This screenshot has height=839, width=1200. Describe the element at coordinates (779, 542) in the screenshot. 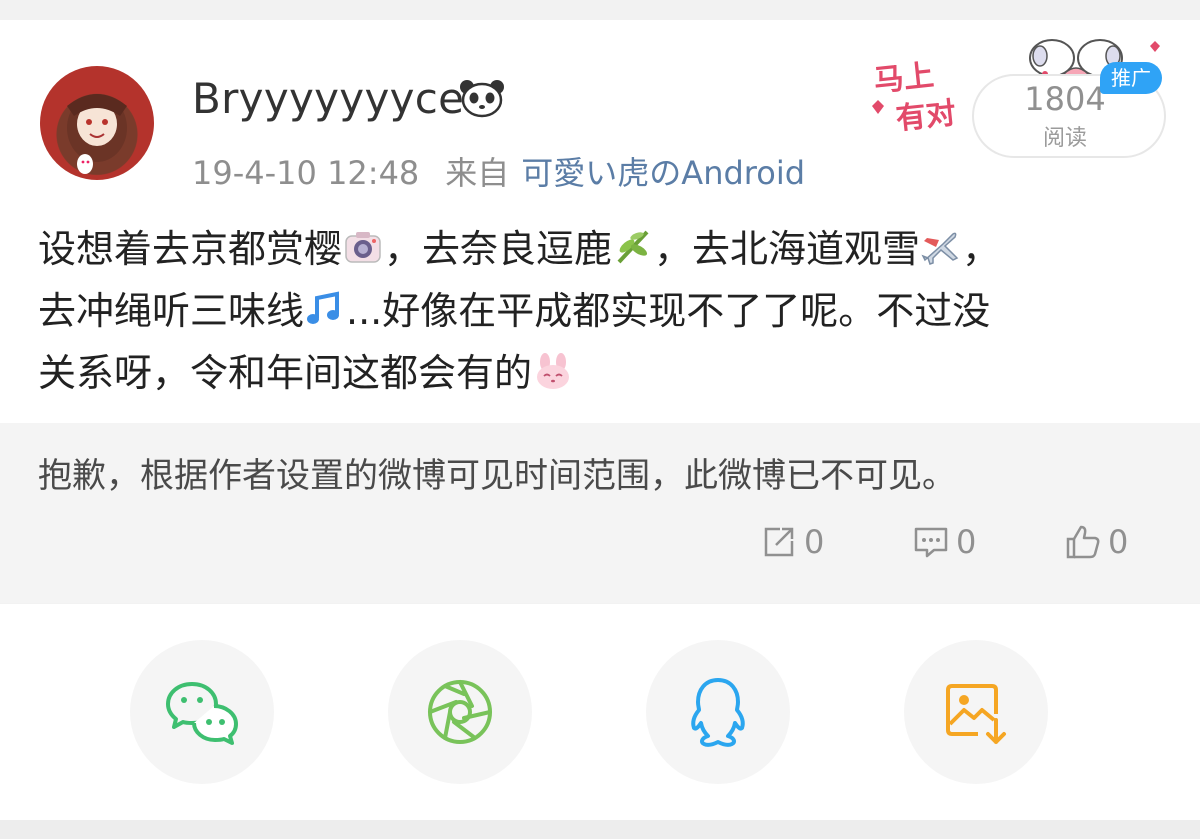

I see `repost-icon` at that location.